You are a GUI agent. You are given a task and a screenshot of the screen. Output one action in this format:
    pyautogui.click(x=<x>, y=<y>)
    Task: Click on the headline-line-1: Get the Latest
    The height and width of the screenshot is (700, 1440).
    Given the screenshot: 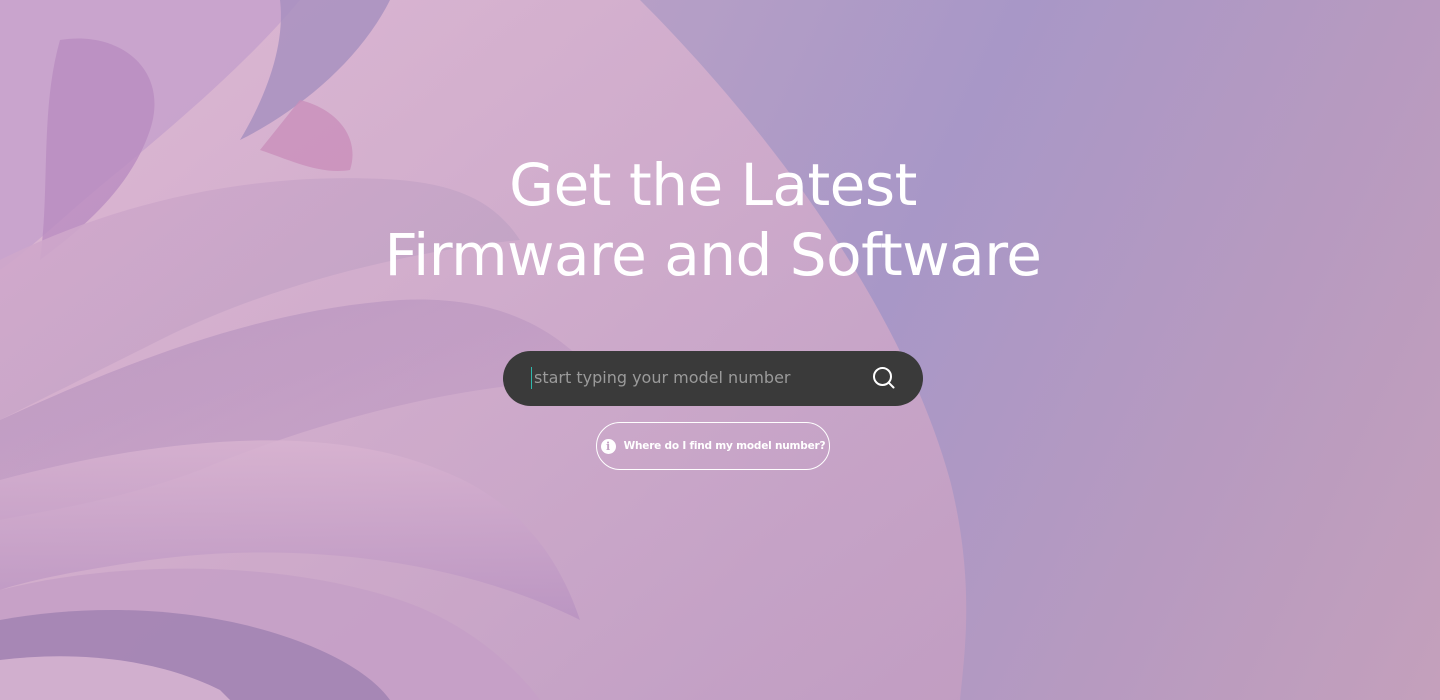 What is the action you would take?
    pyautogui.click(x=713, y=185)
    